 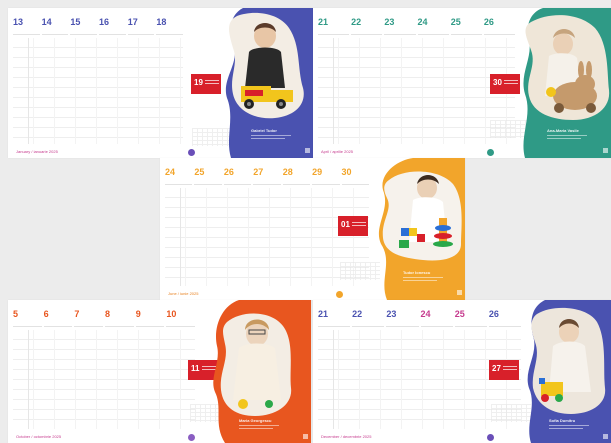 What do you see at coordinates (27, 316) in the screenshot?
I see `day-column: 5` at bounding box center [27, 316].